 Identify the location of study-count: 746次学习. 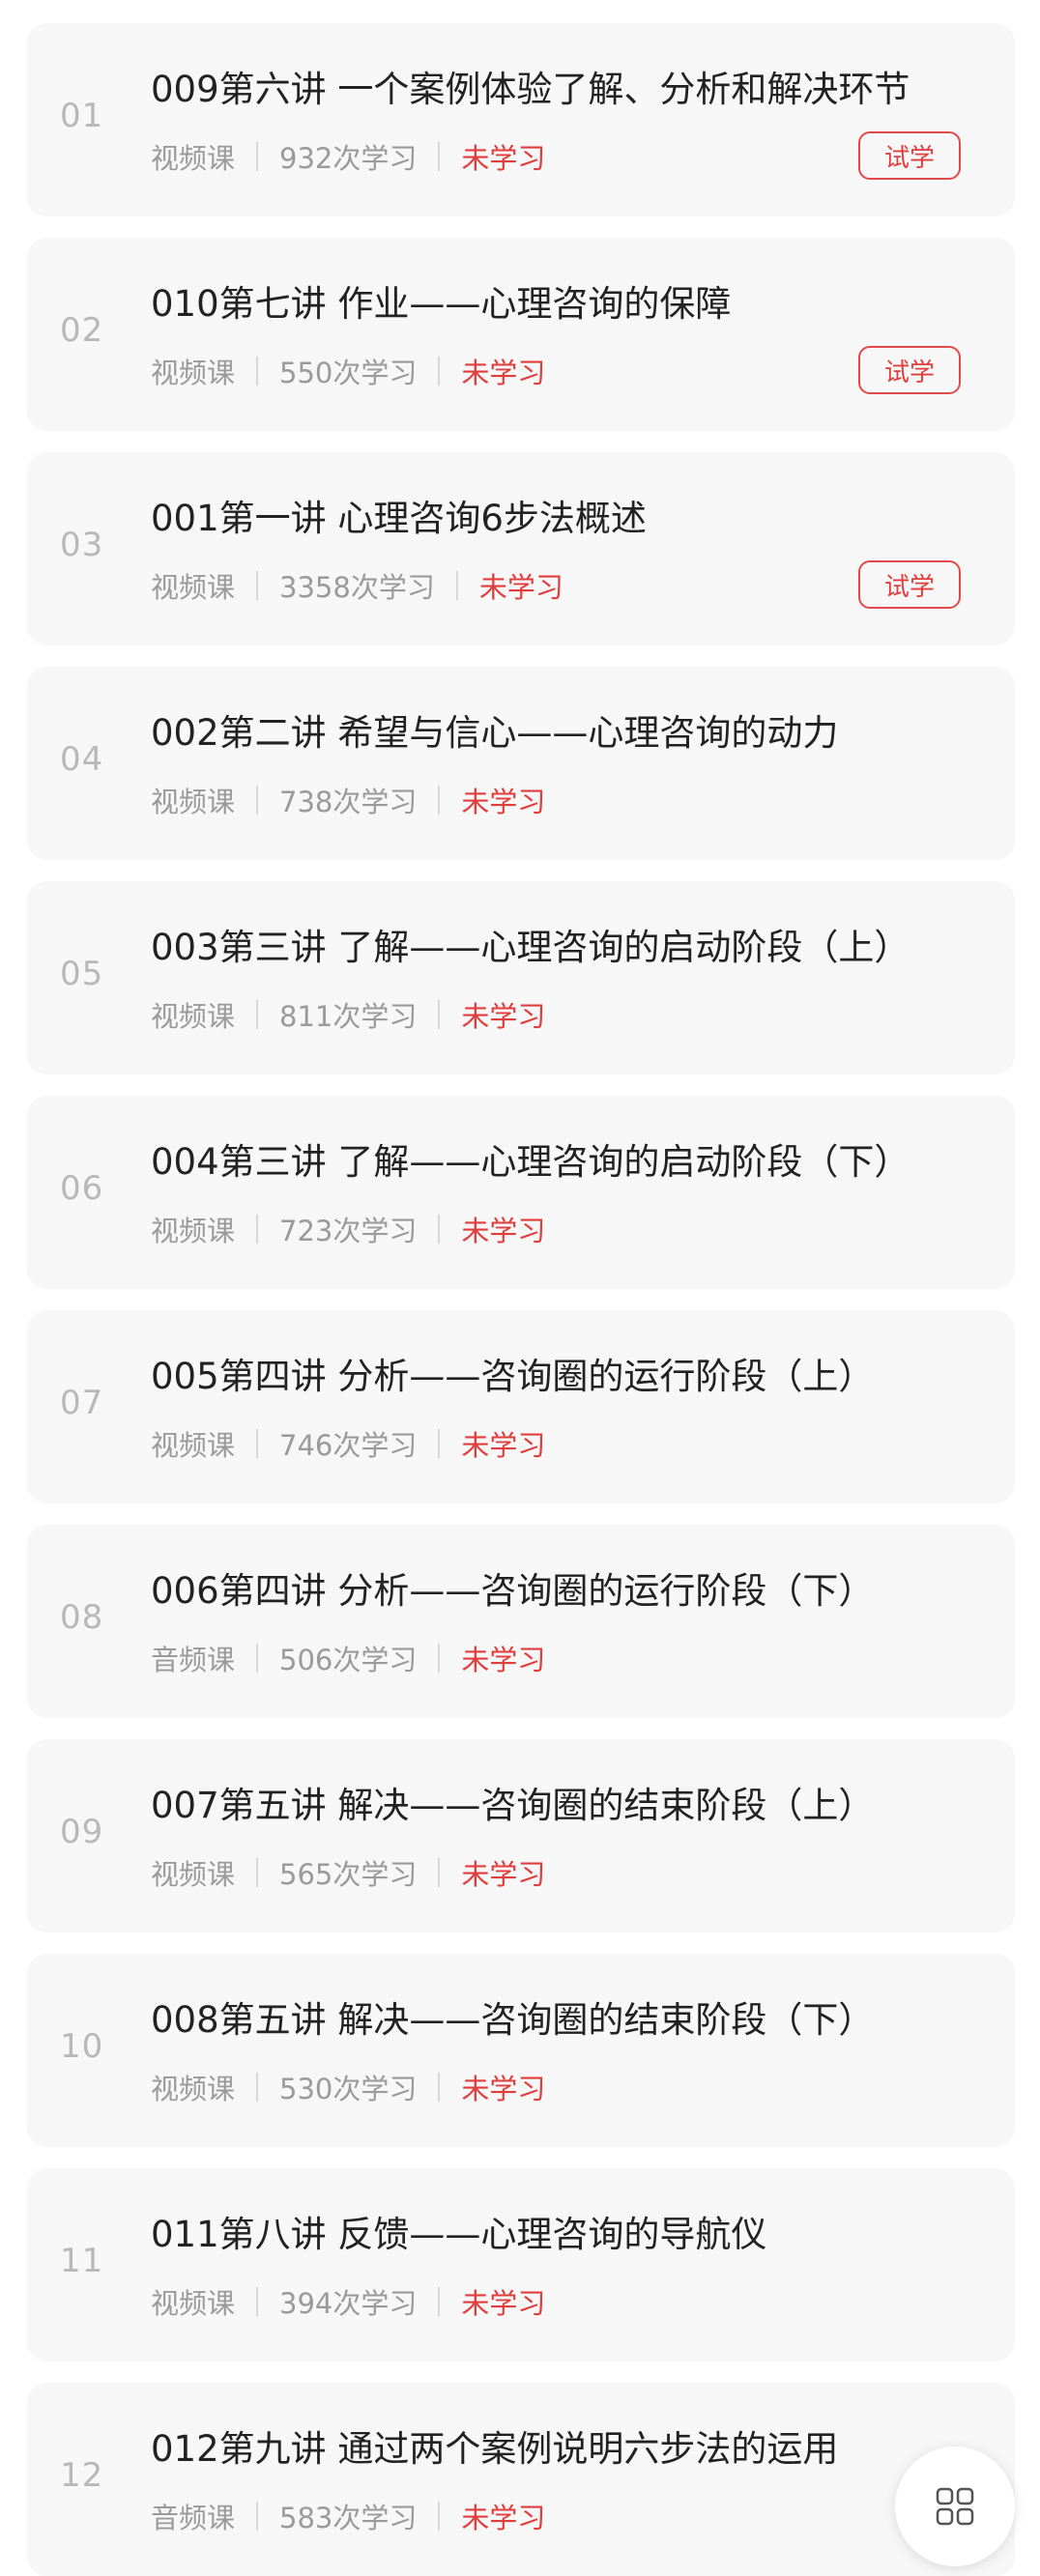
(349, 1446).